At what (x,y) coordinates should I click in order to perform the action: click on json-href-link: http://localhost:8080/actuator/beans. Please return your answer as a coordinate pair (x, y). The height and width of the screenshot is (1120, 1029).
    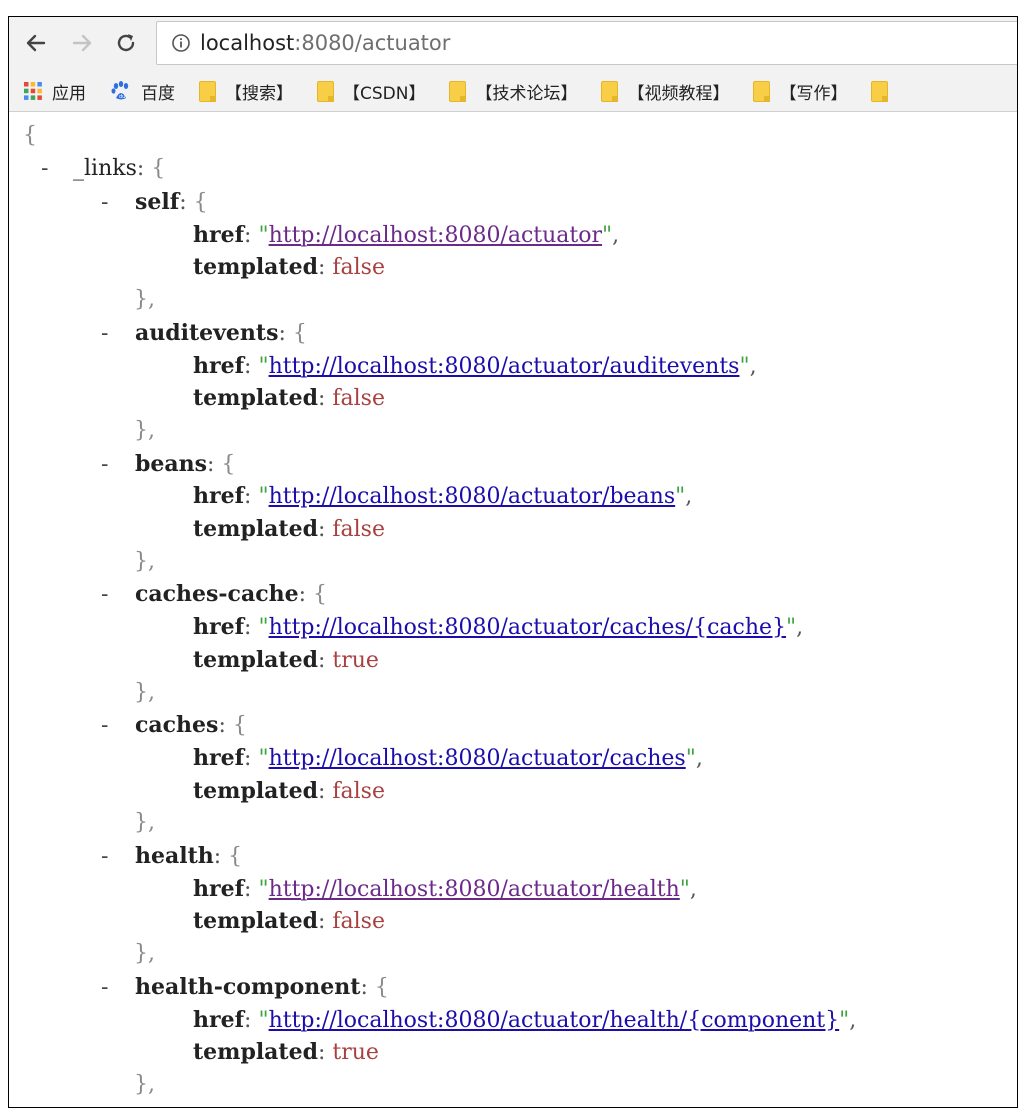
    Looking at the image, I should click on (472, 496).